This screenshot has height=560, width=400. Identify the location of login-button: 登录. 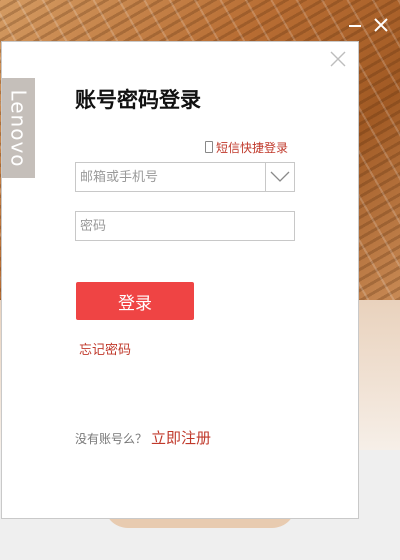
(135, 301).